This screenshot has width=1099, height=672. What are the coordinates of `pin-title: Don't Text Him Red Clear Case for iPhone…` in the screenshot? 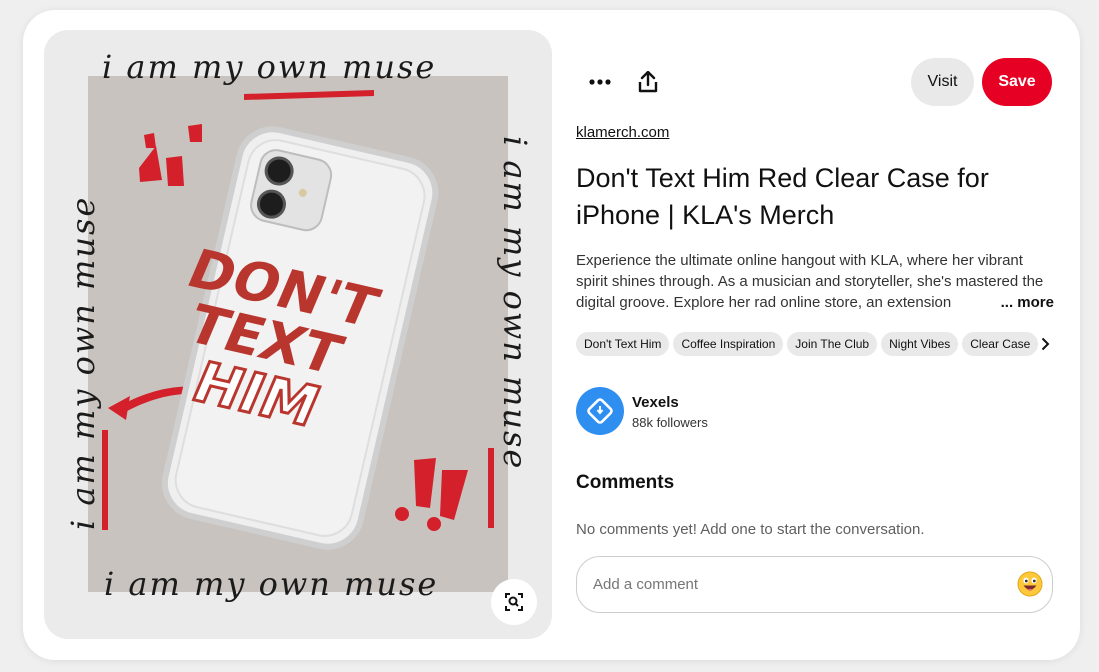 It's located at (782, 196).